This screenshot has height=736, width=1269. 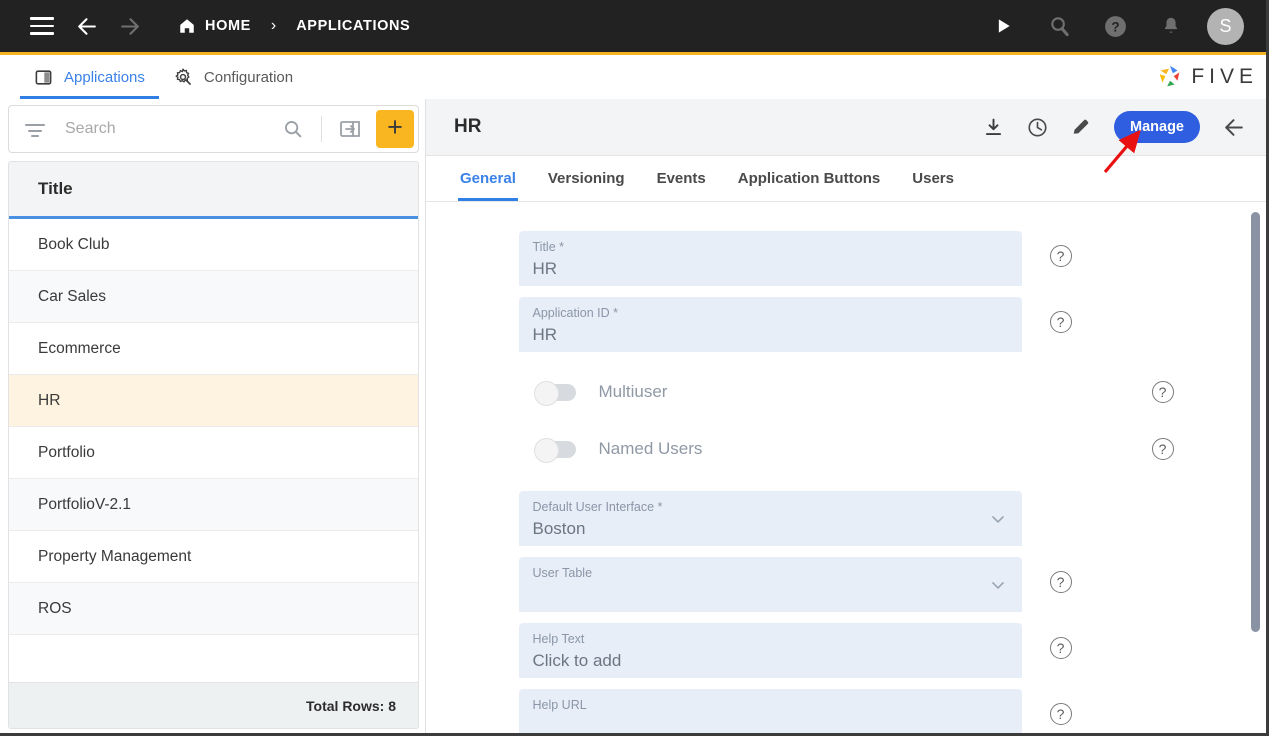 I want to click on form-row-user-table: User Table ?, so click(x=846, y=584).